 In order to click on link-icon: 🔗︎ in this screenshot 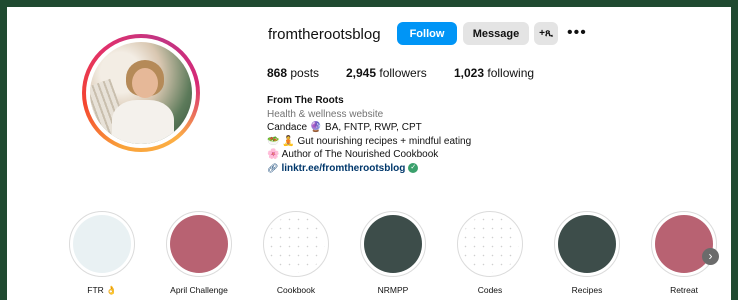, I will do `click(273, 167)`.